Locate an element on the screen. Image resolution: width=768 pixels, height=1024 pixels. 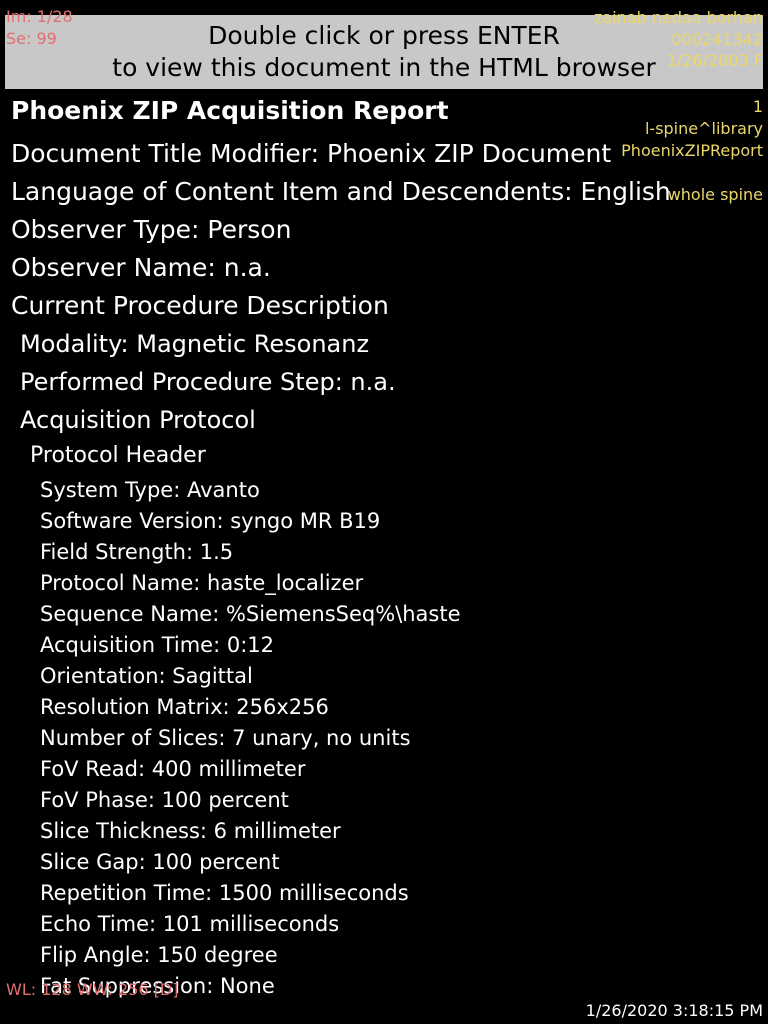
field-acquisition-time: Acquisition Time: 0:12 is located at coordinates (157, 645).